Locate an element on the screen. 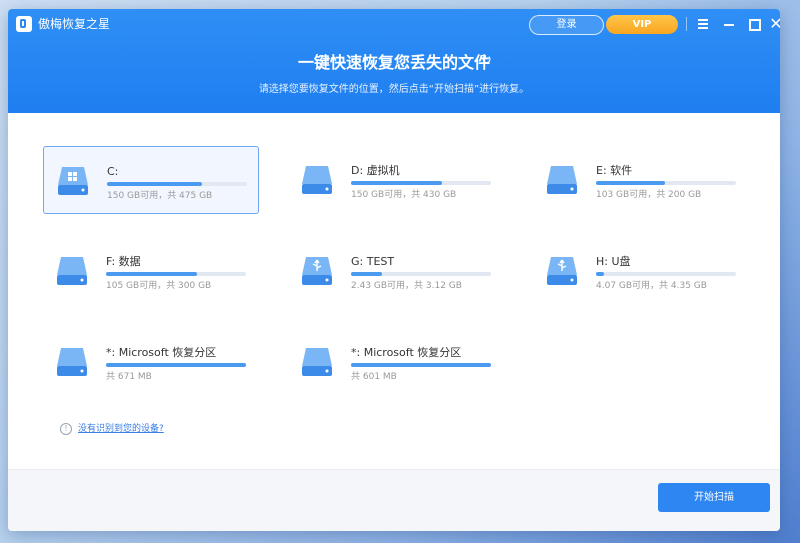 The height and width of the screenshot is (543, 800). start-scan-button: 开始扫描 is located at coordinates (714, 497).